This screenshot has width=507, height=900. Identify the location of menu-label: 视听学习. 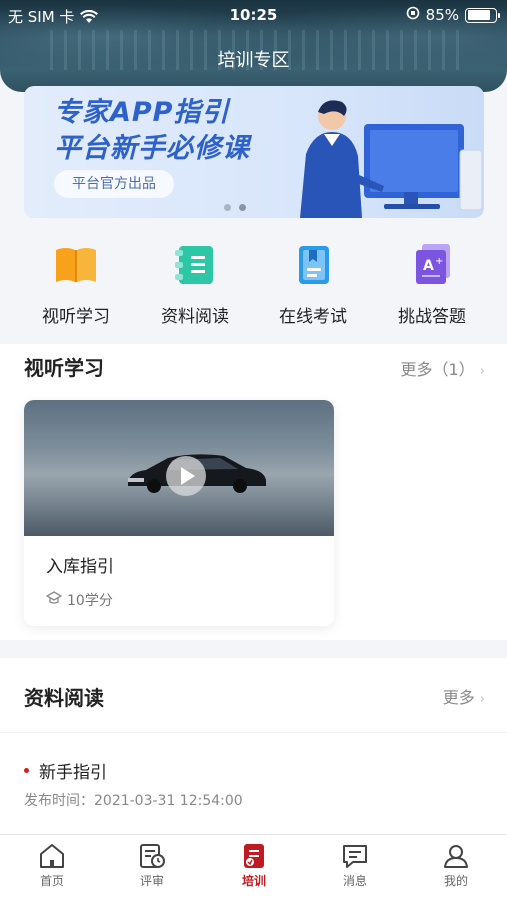
(76, 317).